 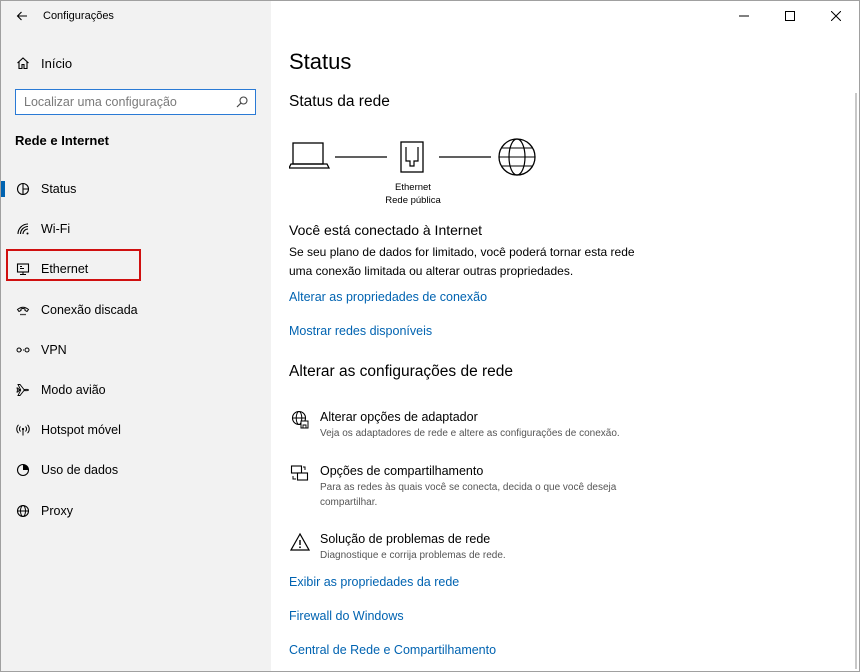 I want to click on search-input, so click(x=126, y=102).